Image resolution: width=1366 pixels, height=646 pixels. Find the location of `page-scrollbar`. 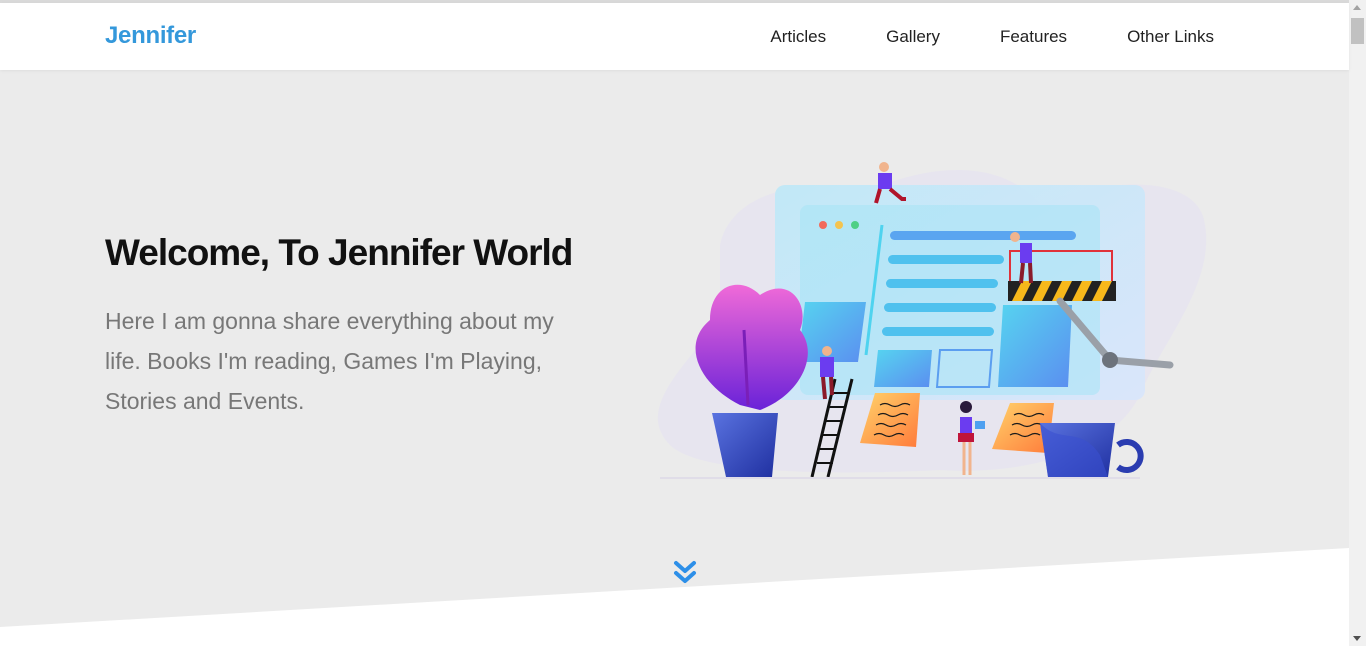

page-scrollbar is located at coordinates (1357, 323).